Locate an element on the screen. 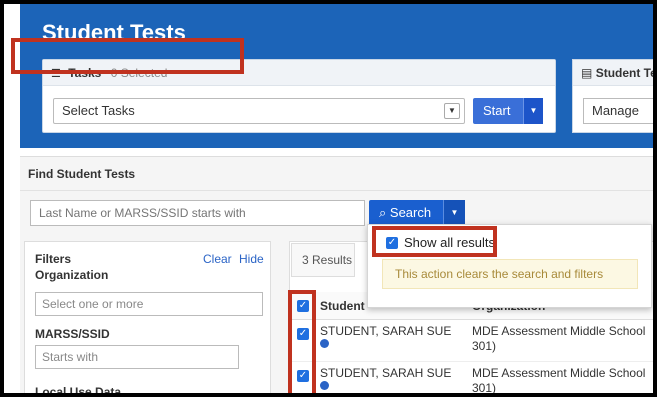  search-dropdown-toggle: ▼ is located at coordinates (454, 213).